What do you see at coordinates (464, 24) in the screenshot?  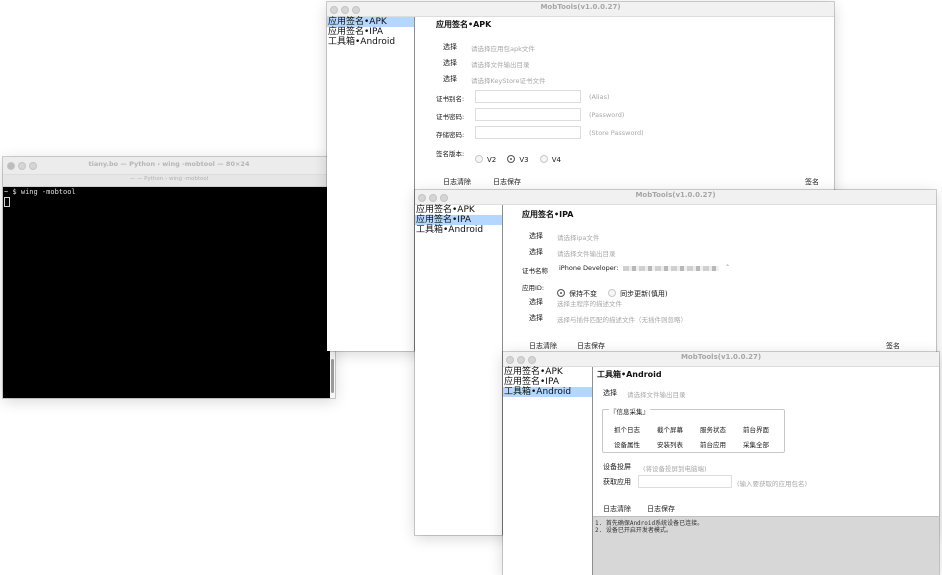 I see `page-title: 应用签名•APK` at bounding box center [464, 24].